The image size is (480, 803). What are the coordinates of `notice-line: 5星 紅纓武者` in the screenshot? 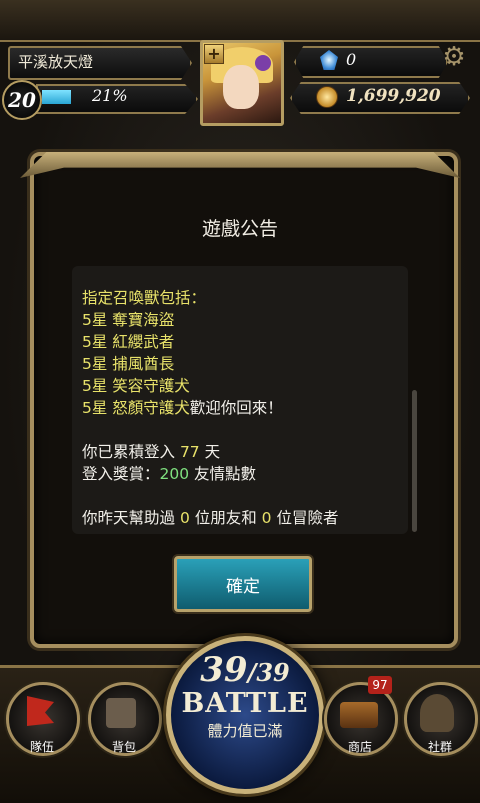 It's located at (128, 342).